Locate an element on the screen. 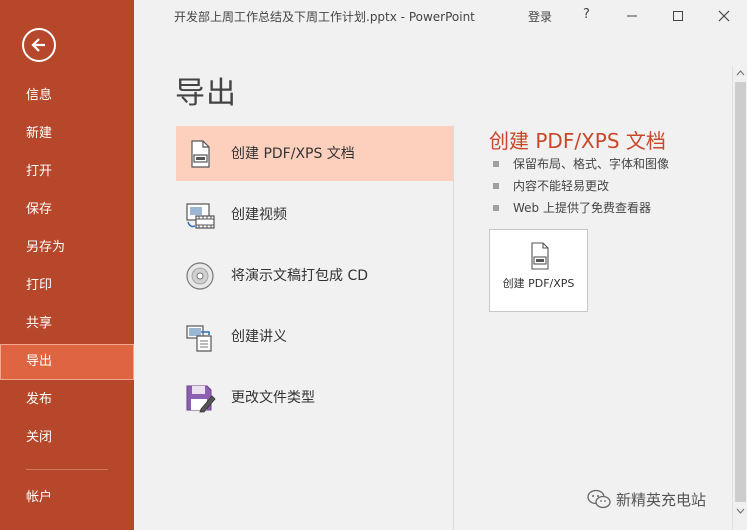 The image size is (747, 530). nav-divider is located at coordinates (67, 469).